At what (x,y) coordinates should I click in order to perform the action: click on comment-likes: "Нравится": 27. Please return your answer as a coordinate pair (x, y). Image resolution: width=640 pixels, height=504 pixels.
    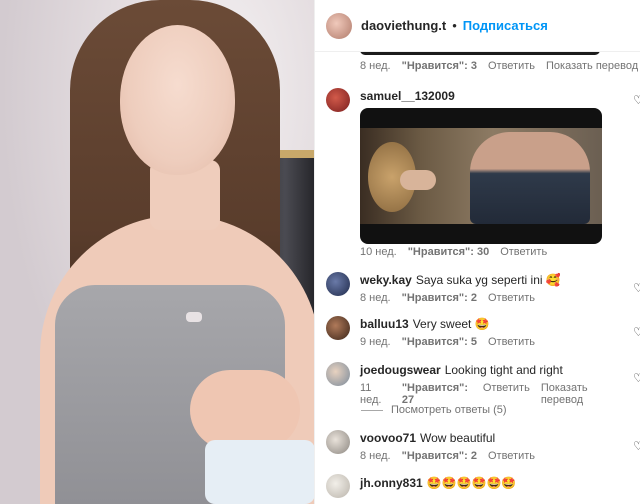
    Looking at the image, I should click on (437, 394).